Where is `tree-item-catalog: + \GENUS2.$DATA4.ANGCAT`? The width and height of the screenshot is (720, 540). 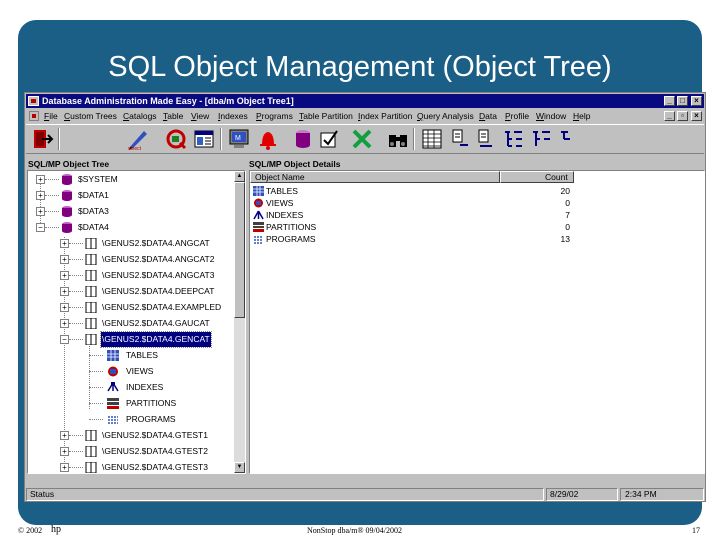 tree-item-catalog: + \GENUS2.$DATA4.ANGCAT is located at coordinates (133, 243).